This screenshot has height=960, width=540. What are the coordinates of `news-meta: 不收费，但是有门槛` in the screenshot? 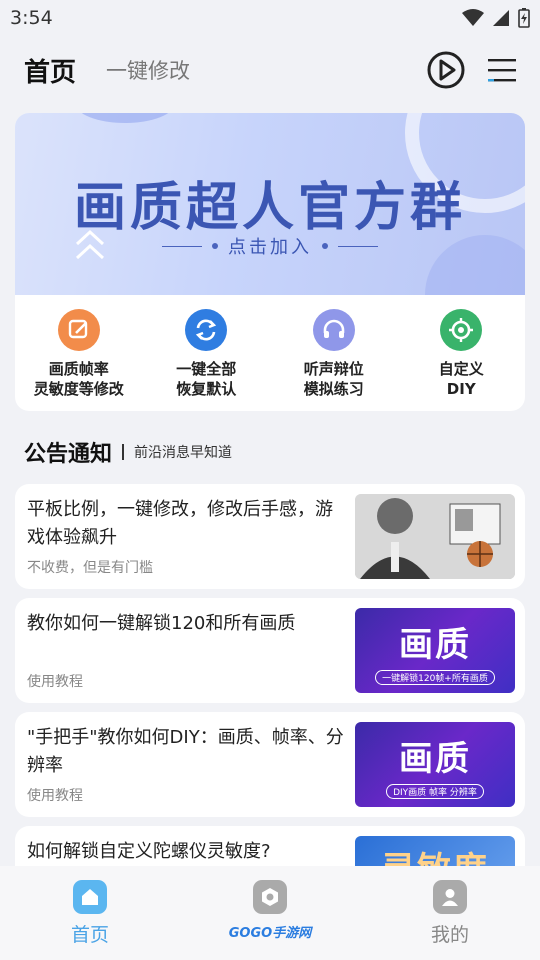 It's located at (90, 568).